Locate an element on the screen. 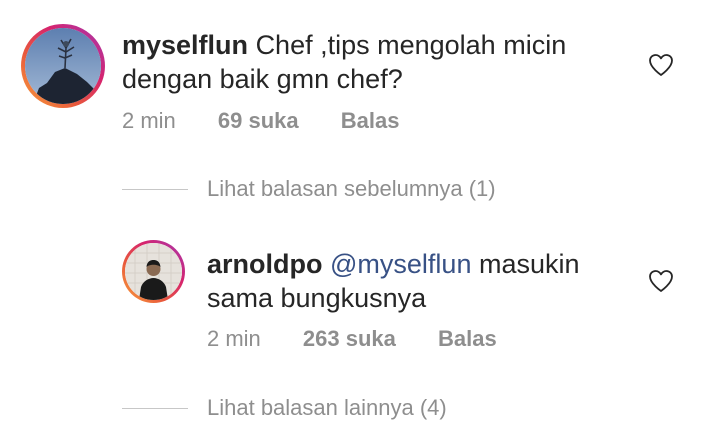 Image resolution: width=716 pixels, height=427 pixels. comment-likes: 263 suka is located at coordinates (349, 338).